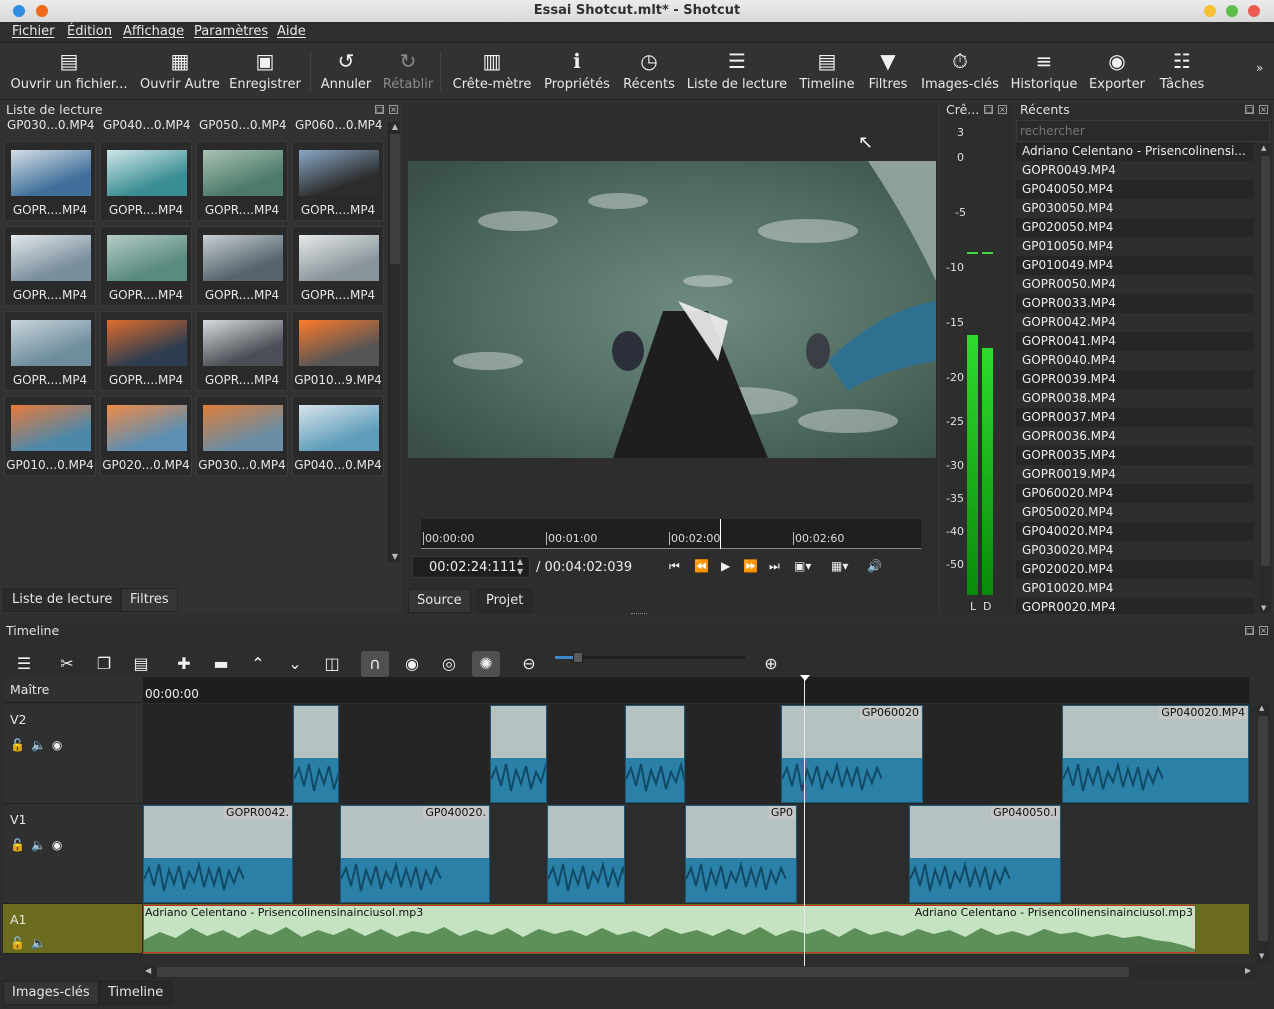 The width and height of the screenshot is (1274, 1009). I want to click on list-item: GOPR0033.MP4, so click(1135, 303).